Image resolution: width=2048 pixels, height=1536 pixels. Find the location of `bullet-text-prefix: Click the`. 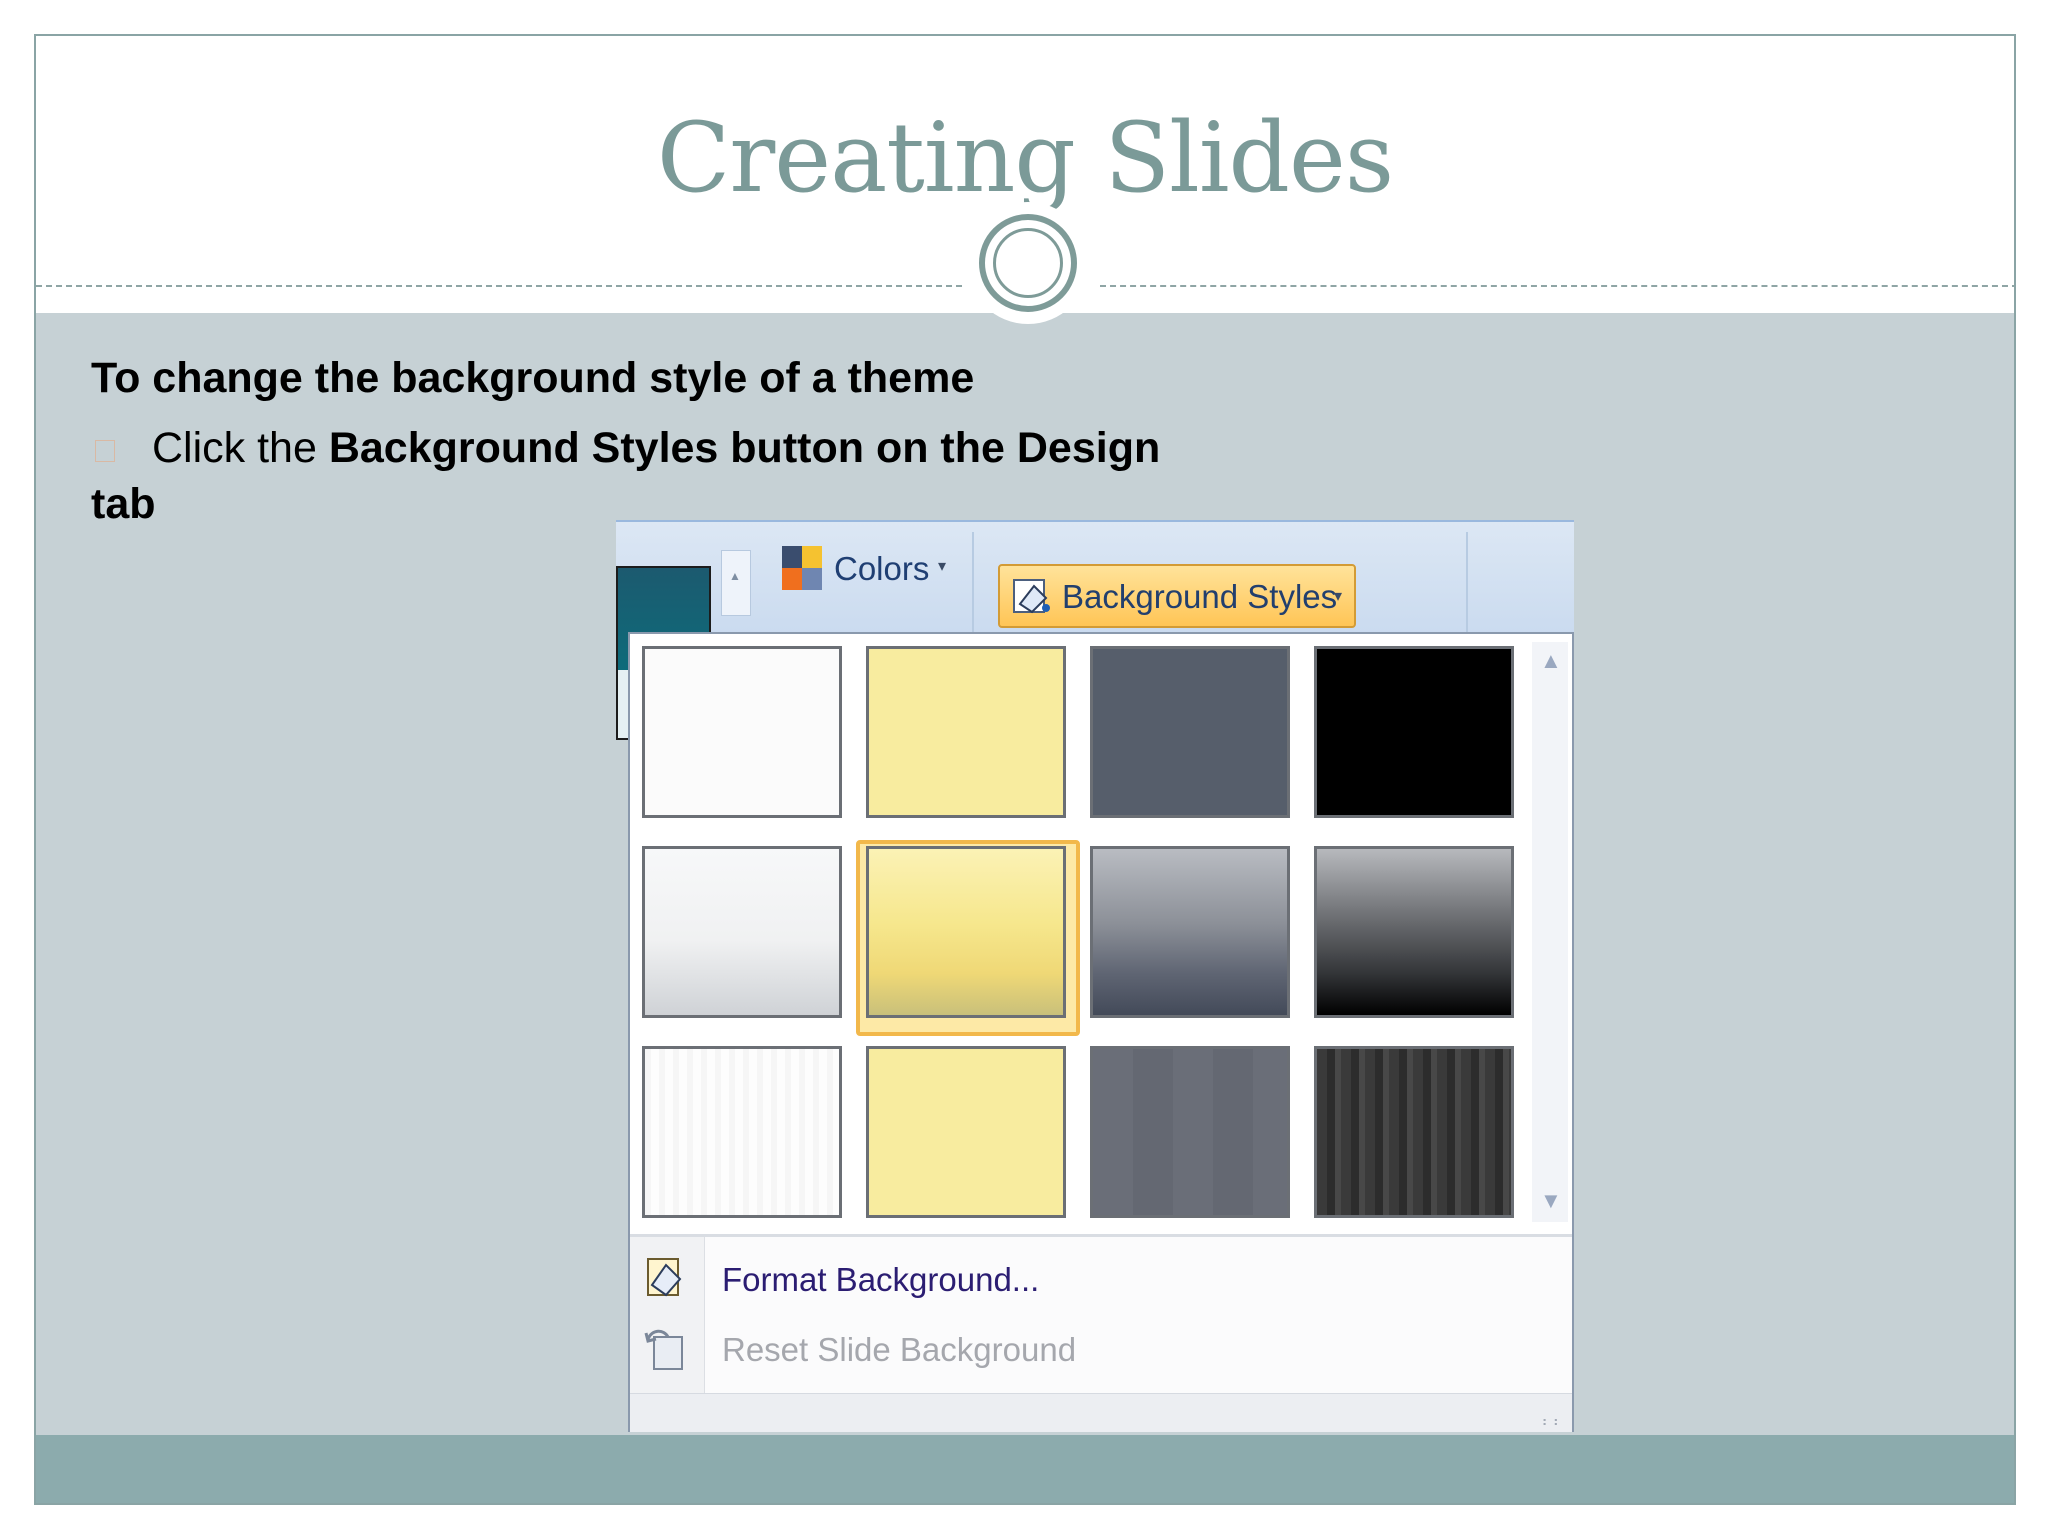

bullet-text-prefix: Click the is located at coordinates (240, 448).